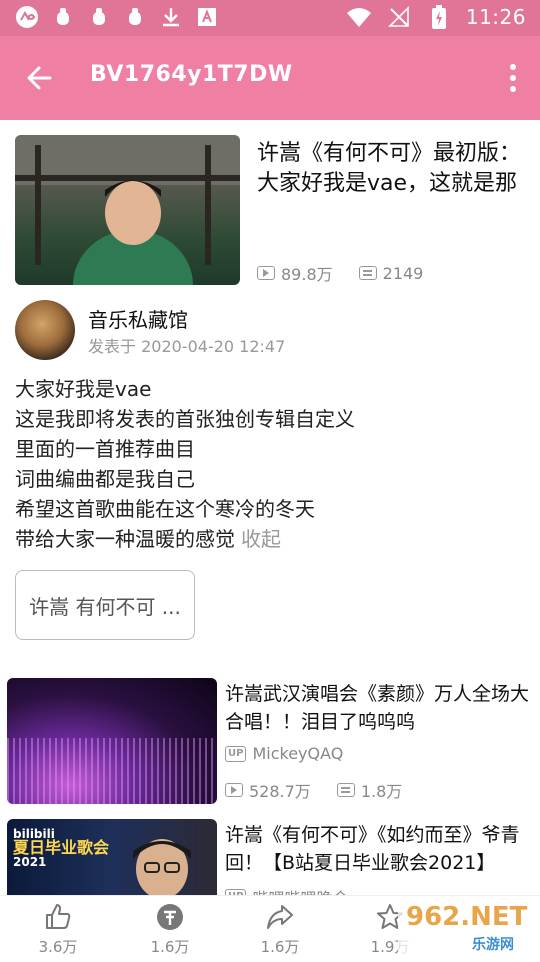 The image size is (540, 962). I want to click on watermark-logo: 962.NET 乐游网, so click(466, 928).